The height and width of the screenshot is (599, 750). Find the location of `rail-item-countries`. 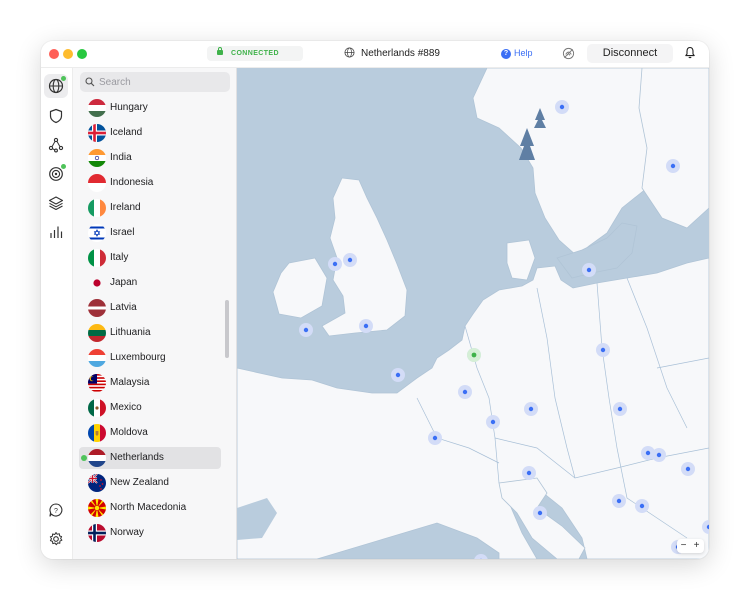

rail-item-countries is located at coordinates (56, 86).